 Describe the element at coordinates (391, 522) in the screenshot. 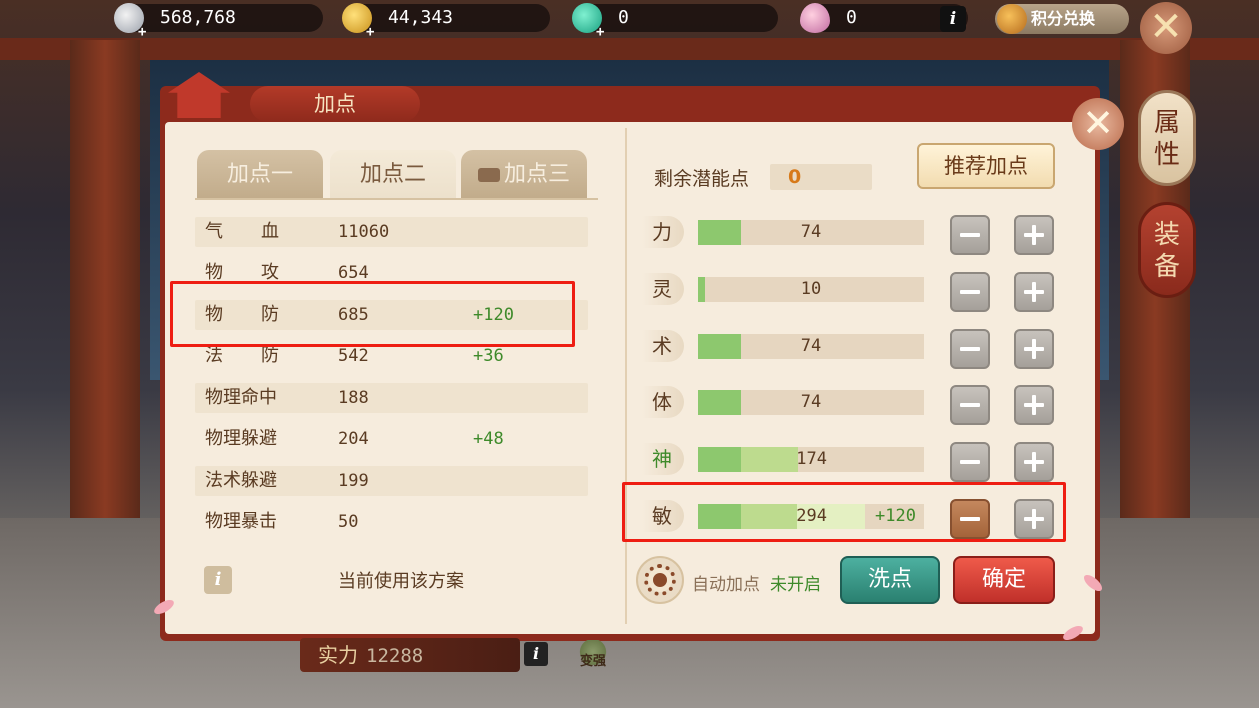

I see `stat-row: 物理暴击 50` at that location.